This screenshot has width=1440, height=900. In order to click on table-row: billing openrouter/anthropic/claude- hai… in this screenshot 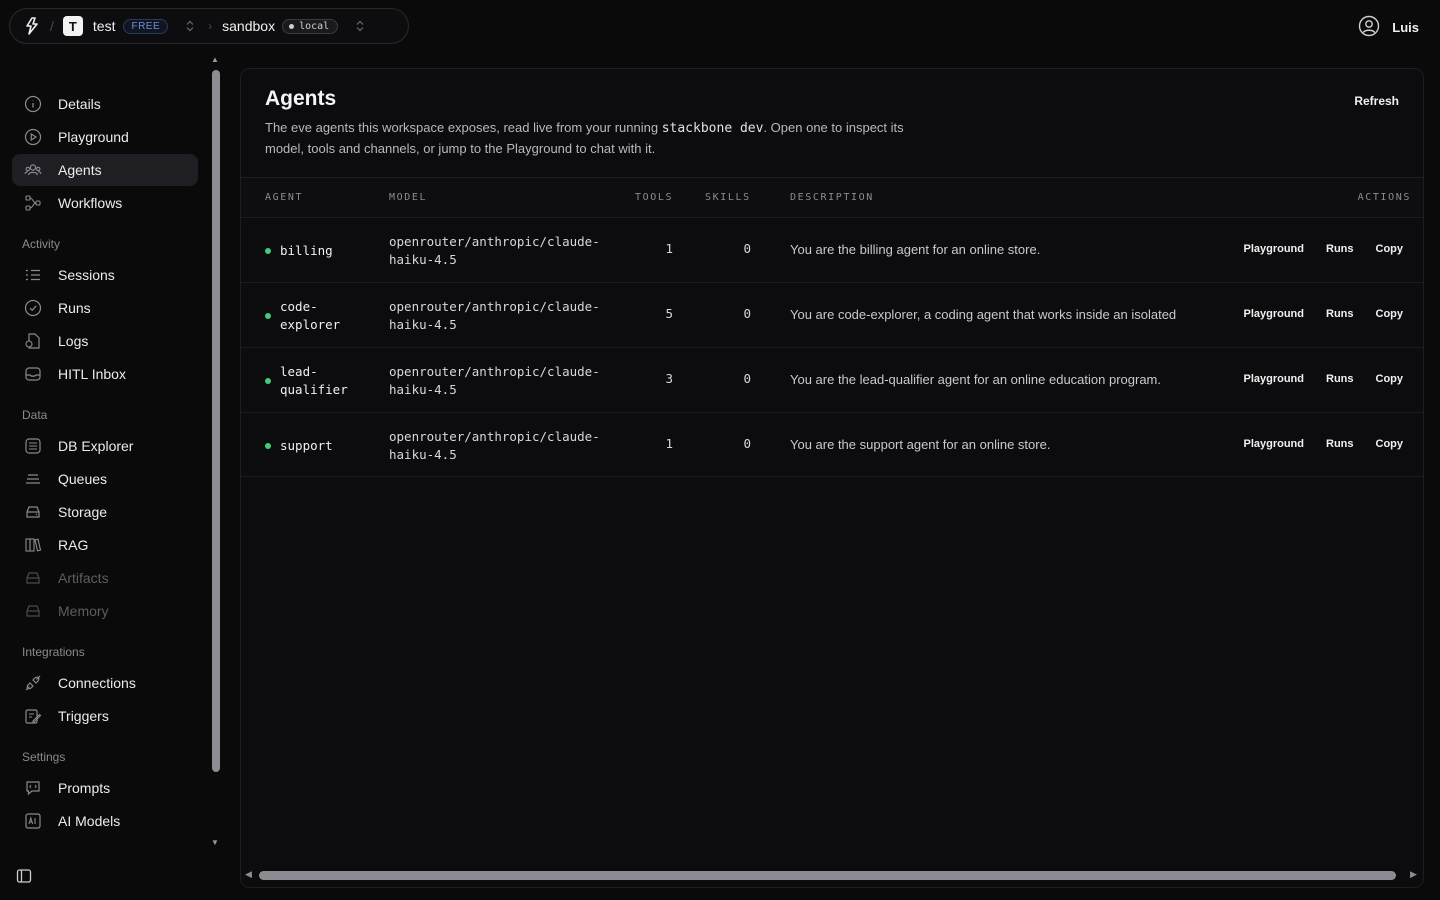, I will do `click(832, 250)`.